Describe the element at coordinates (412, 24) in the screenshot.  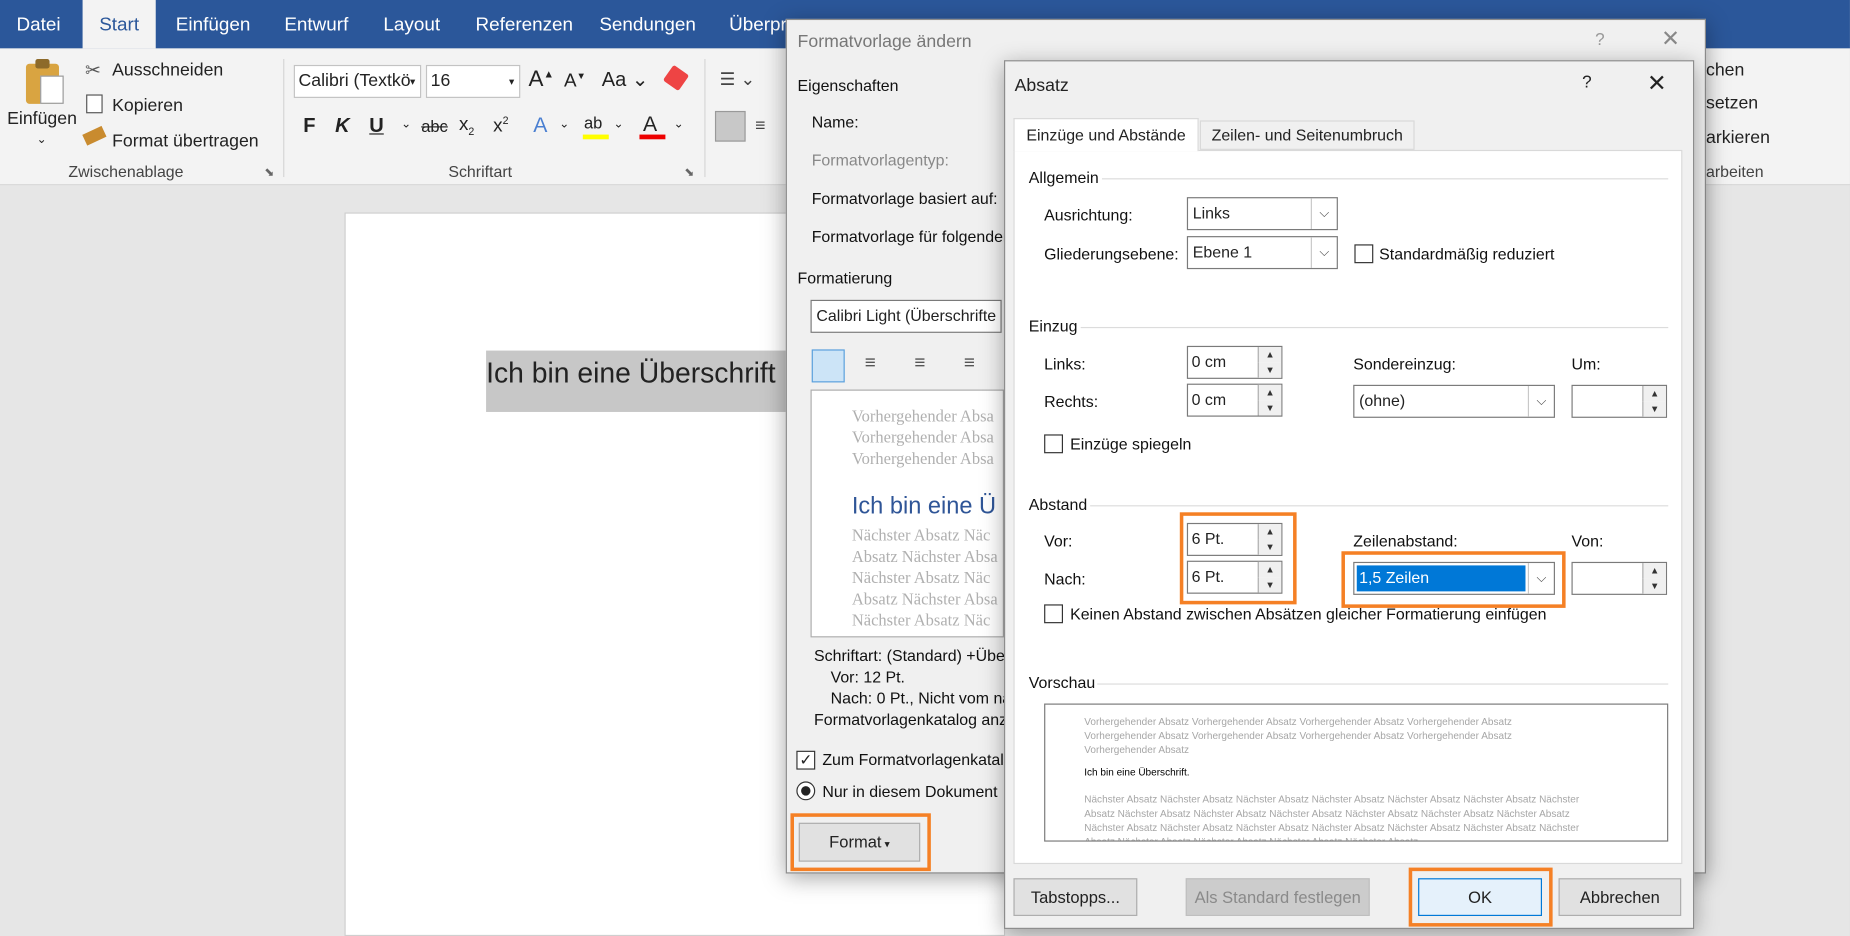
I see `tab-layout: Layout` at that location.